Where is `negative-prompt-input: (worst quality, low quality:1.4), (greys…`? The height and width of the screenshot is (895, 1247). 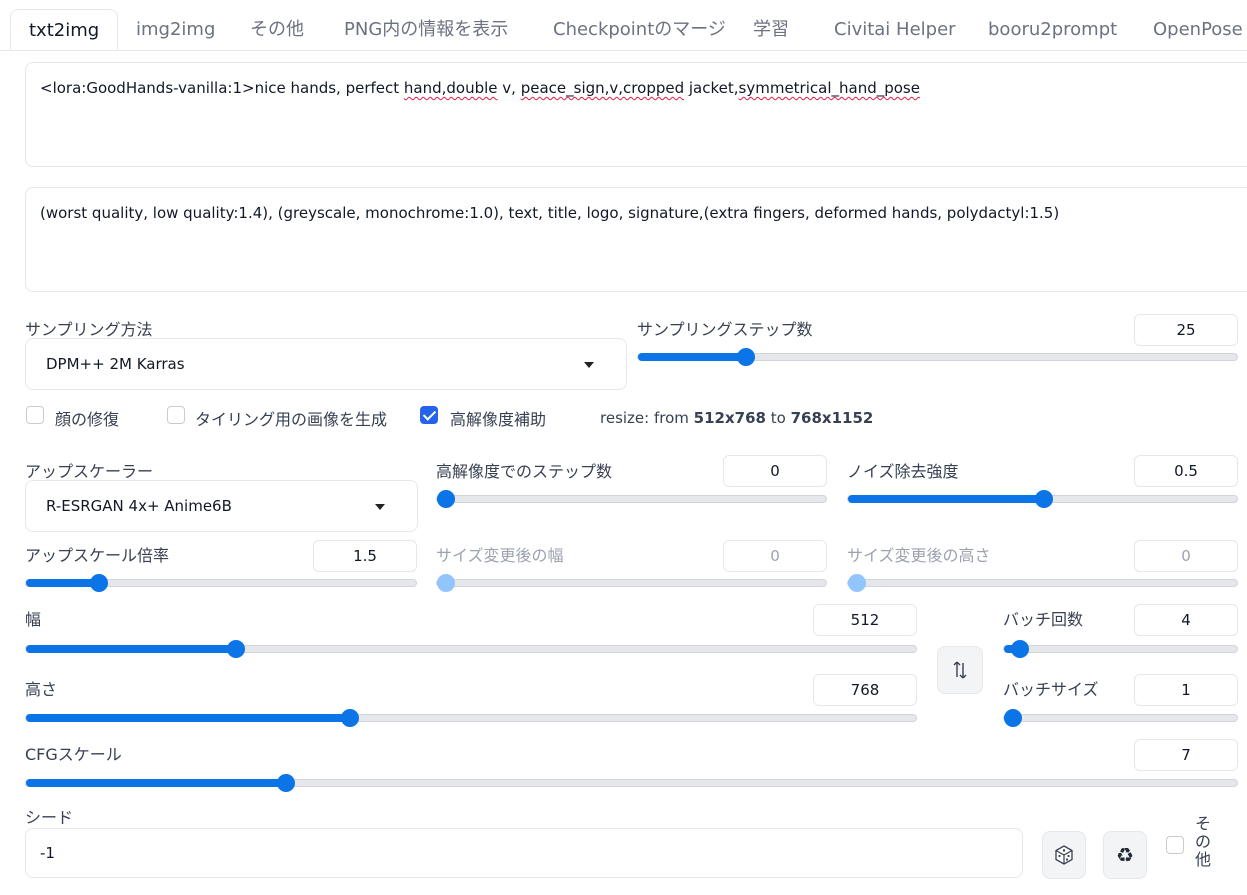
negative-prompt-input: (worst quality, low quality:1.4), (greys… is located at coordinates (636, 239).